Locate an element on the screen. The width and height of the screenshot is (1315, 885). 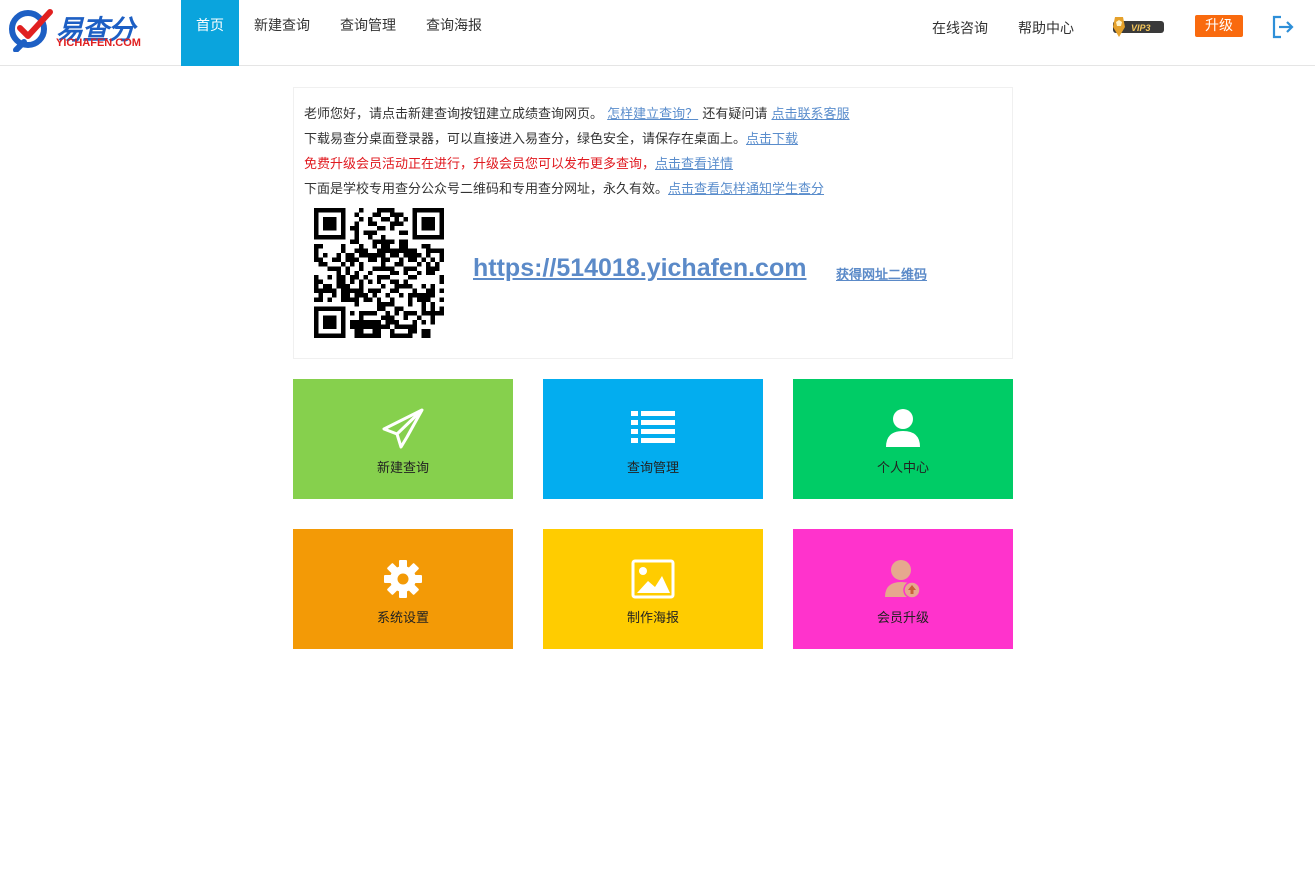
notice-line-2: 下载易查分桌面登录器，可以直接进入易查分，绿色安全，请保存在桌面上。点击下载 is located at coordinates (551, 137).